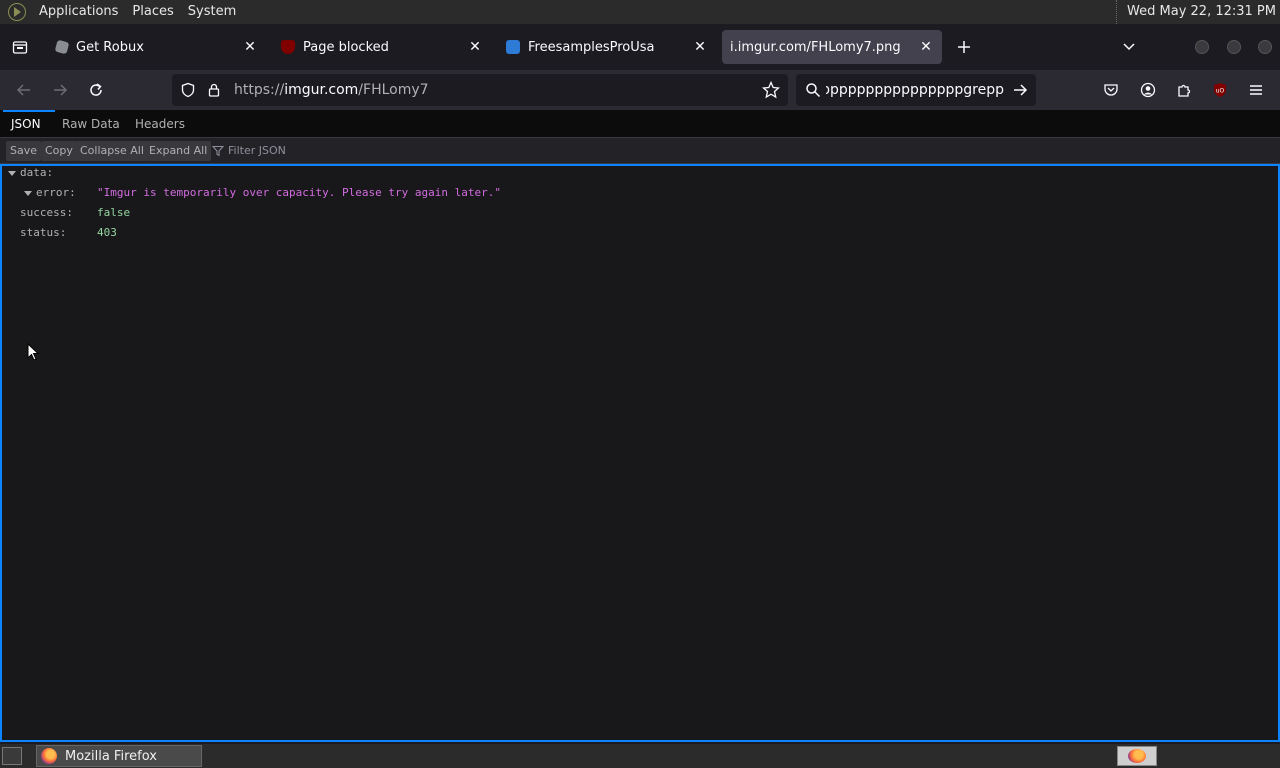 This screenshot has width=1280, height=768. Describe the element at coordinates (212, 12) in the screenshot. I see `system-menu: System` at that location.